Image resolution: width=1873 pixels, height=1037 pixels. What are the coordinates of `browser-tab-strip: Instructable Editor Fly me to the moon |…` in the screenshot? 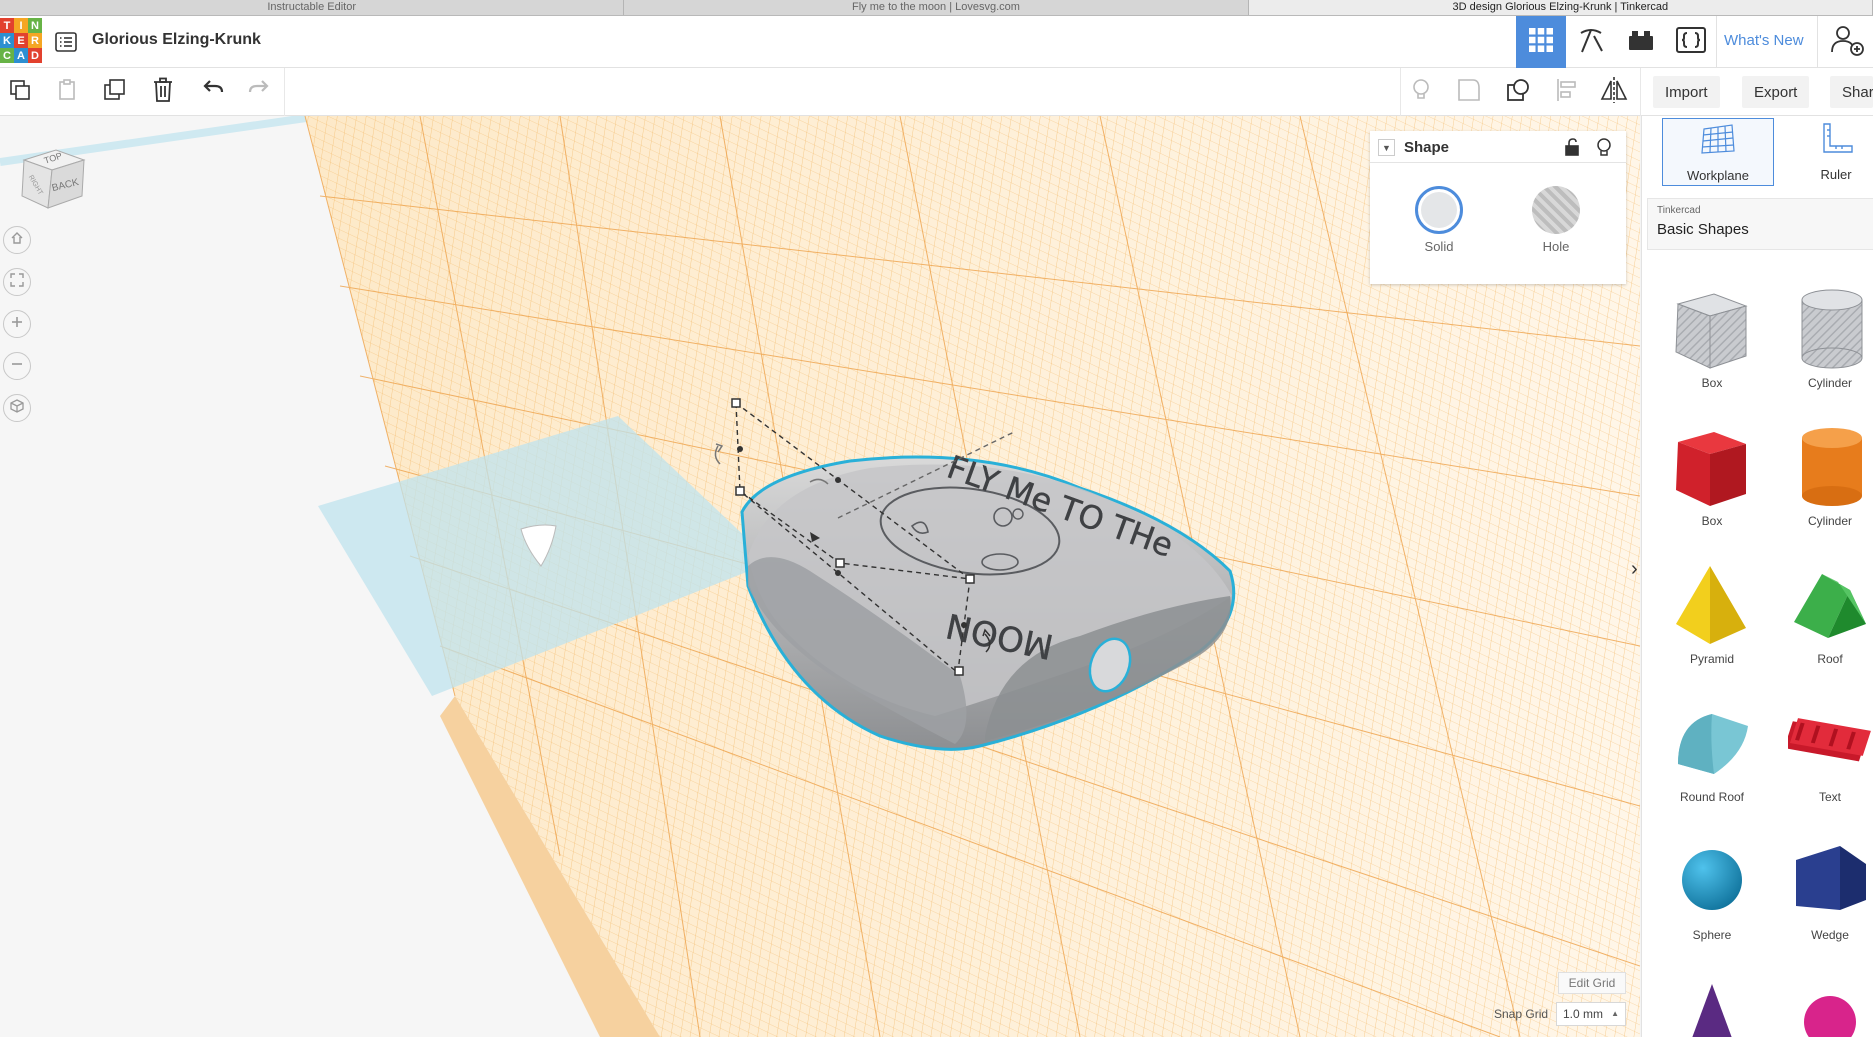 It's located at (936, 8).